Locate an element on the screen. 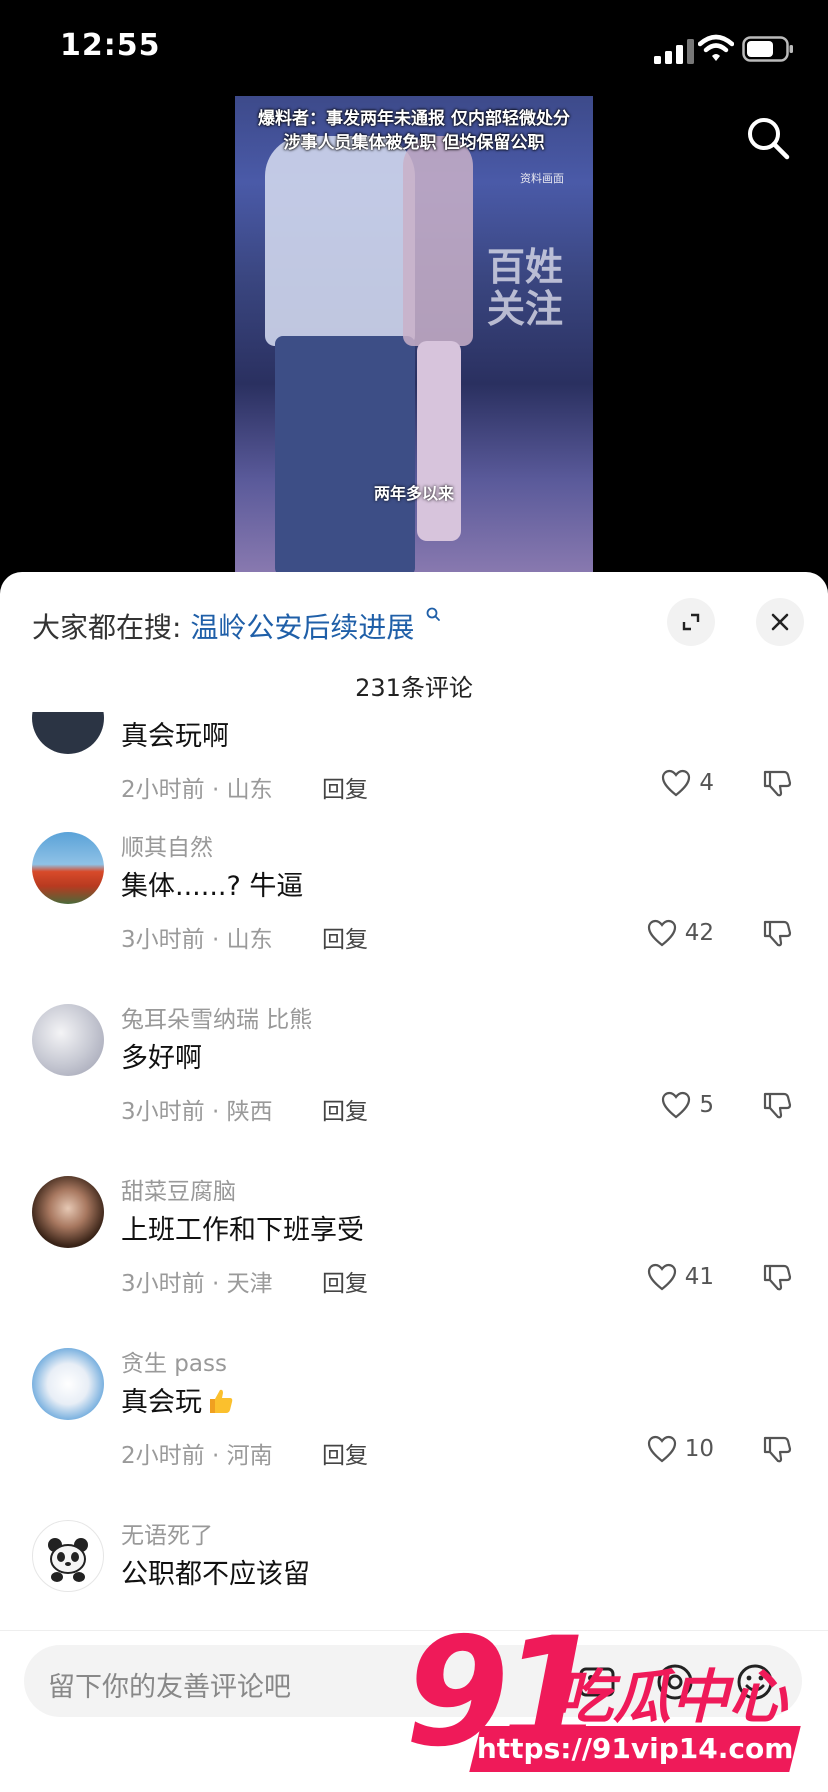 The image size is (828, 1792). like-count: 10 is located at coordinates (699, 1449).